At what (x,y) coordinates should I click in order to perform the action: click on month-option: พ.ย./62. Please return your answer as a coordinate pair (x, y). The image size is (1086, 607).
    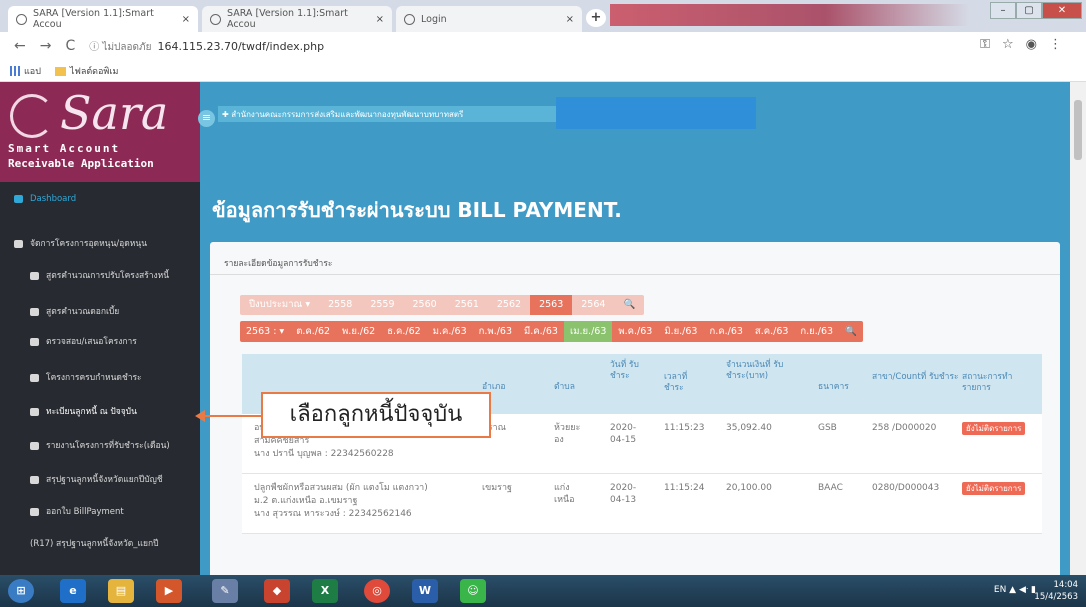
    Looking at the image, I should click on (358, 331).